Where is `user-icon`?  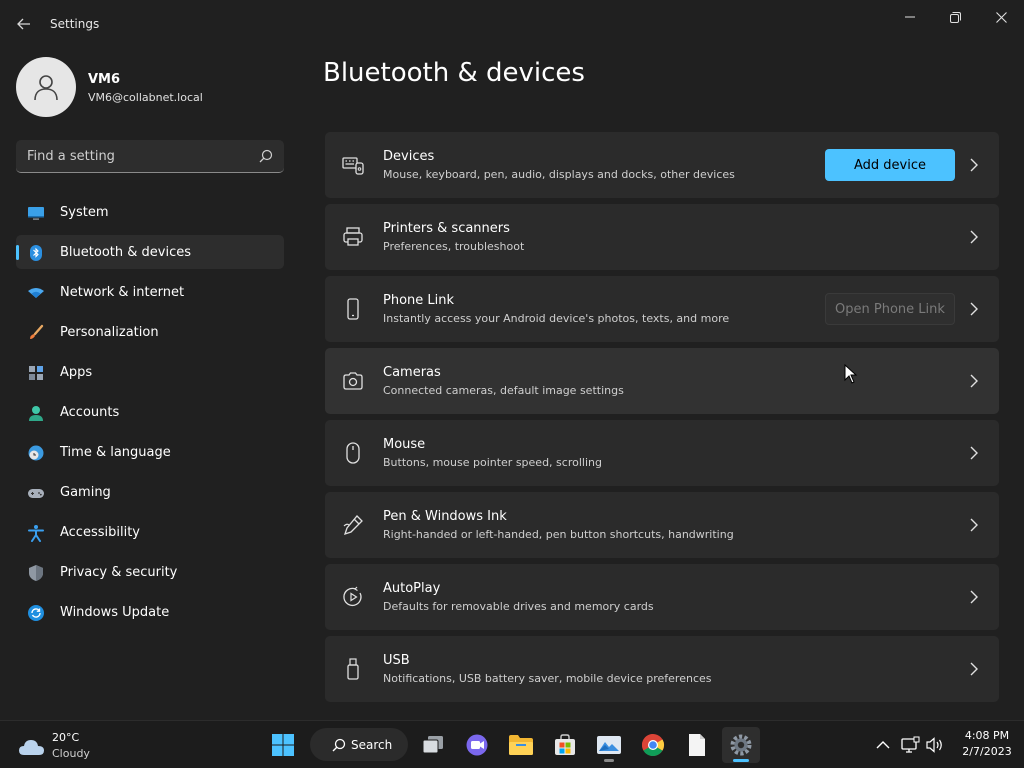 user-icon is located at coordinates (46, 88).